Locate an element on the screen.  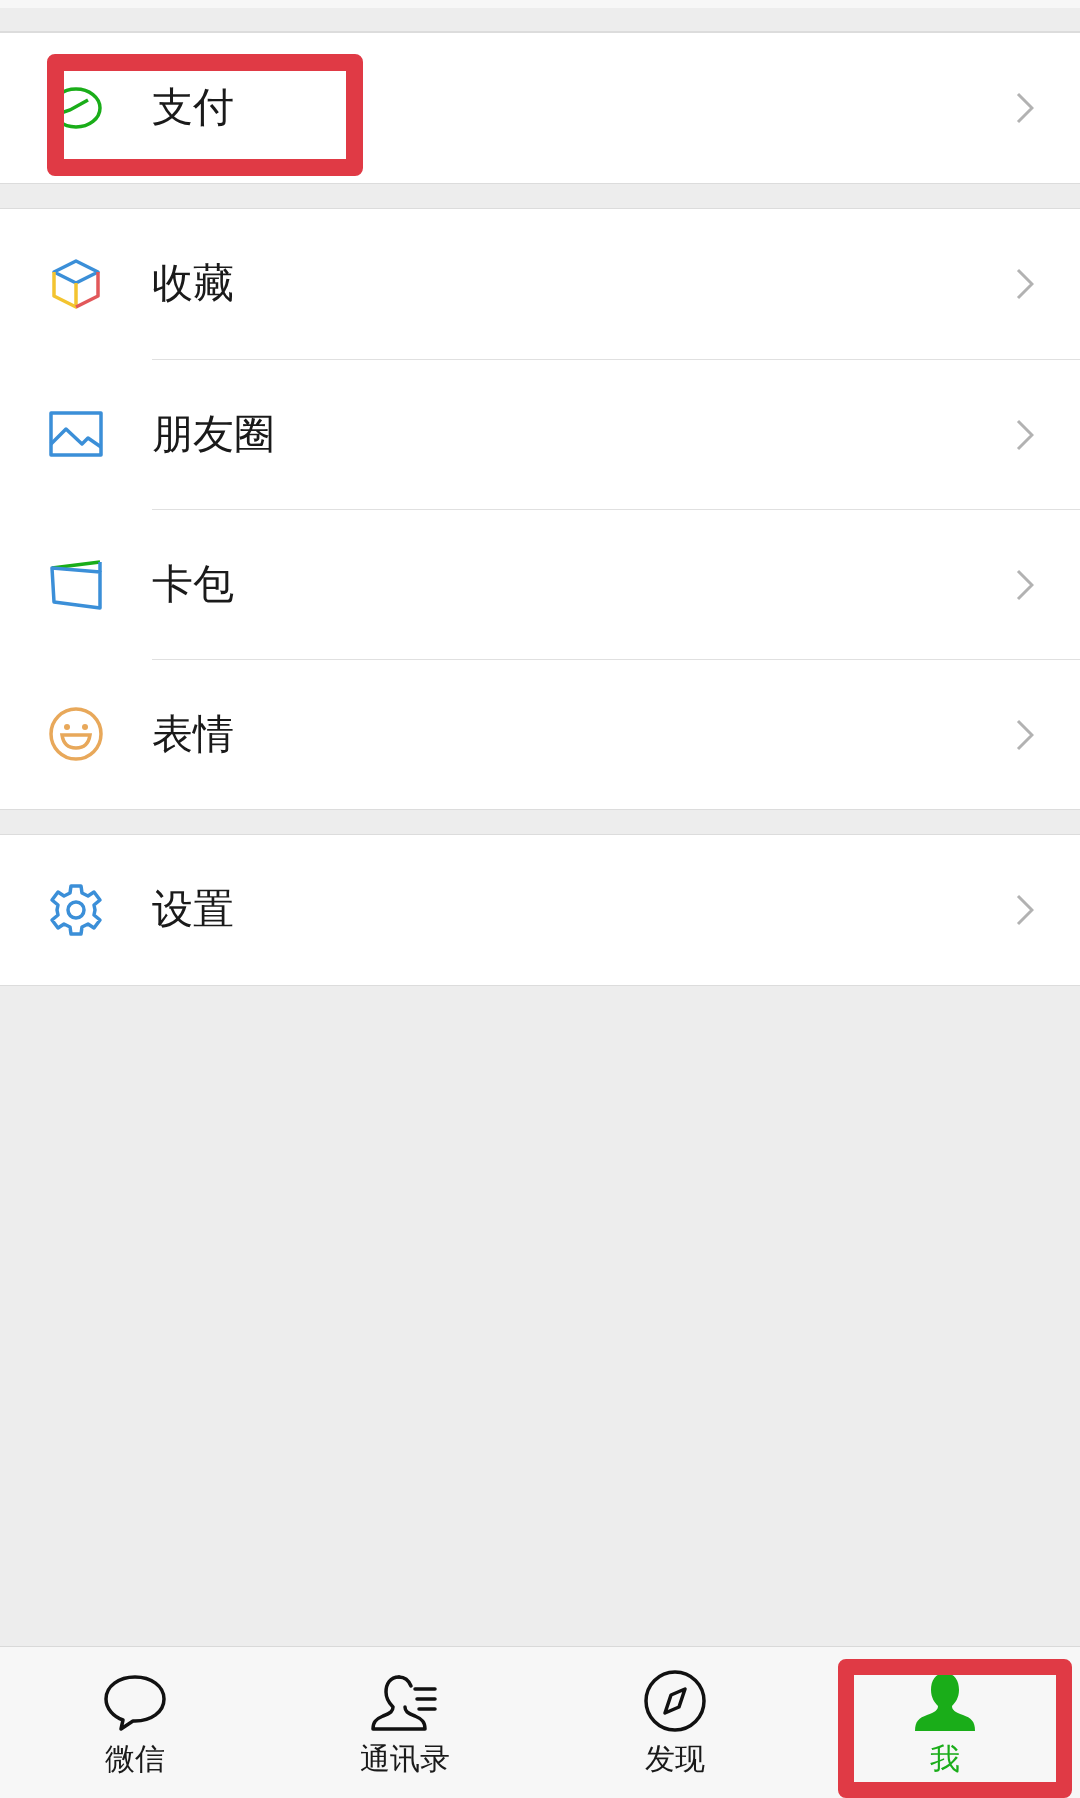
settings-icon is located at coordinates (76, 910).